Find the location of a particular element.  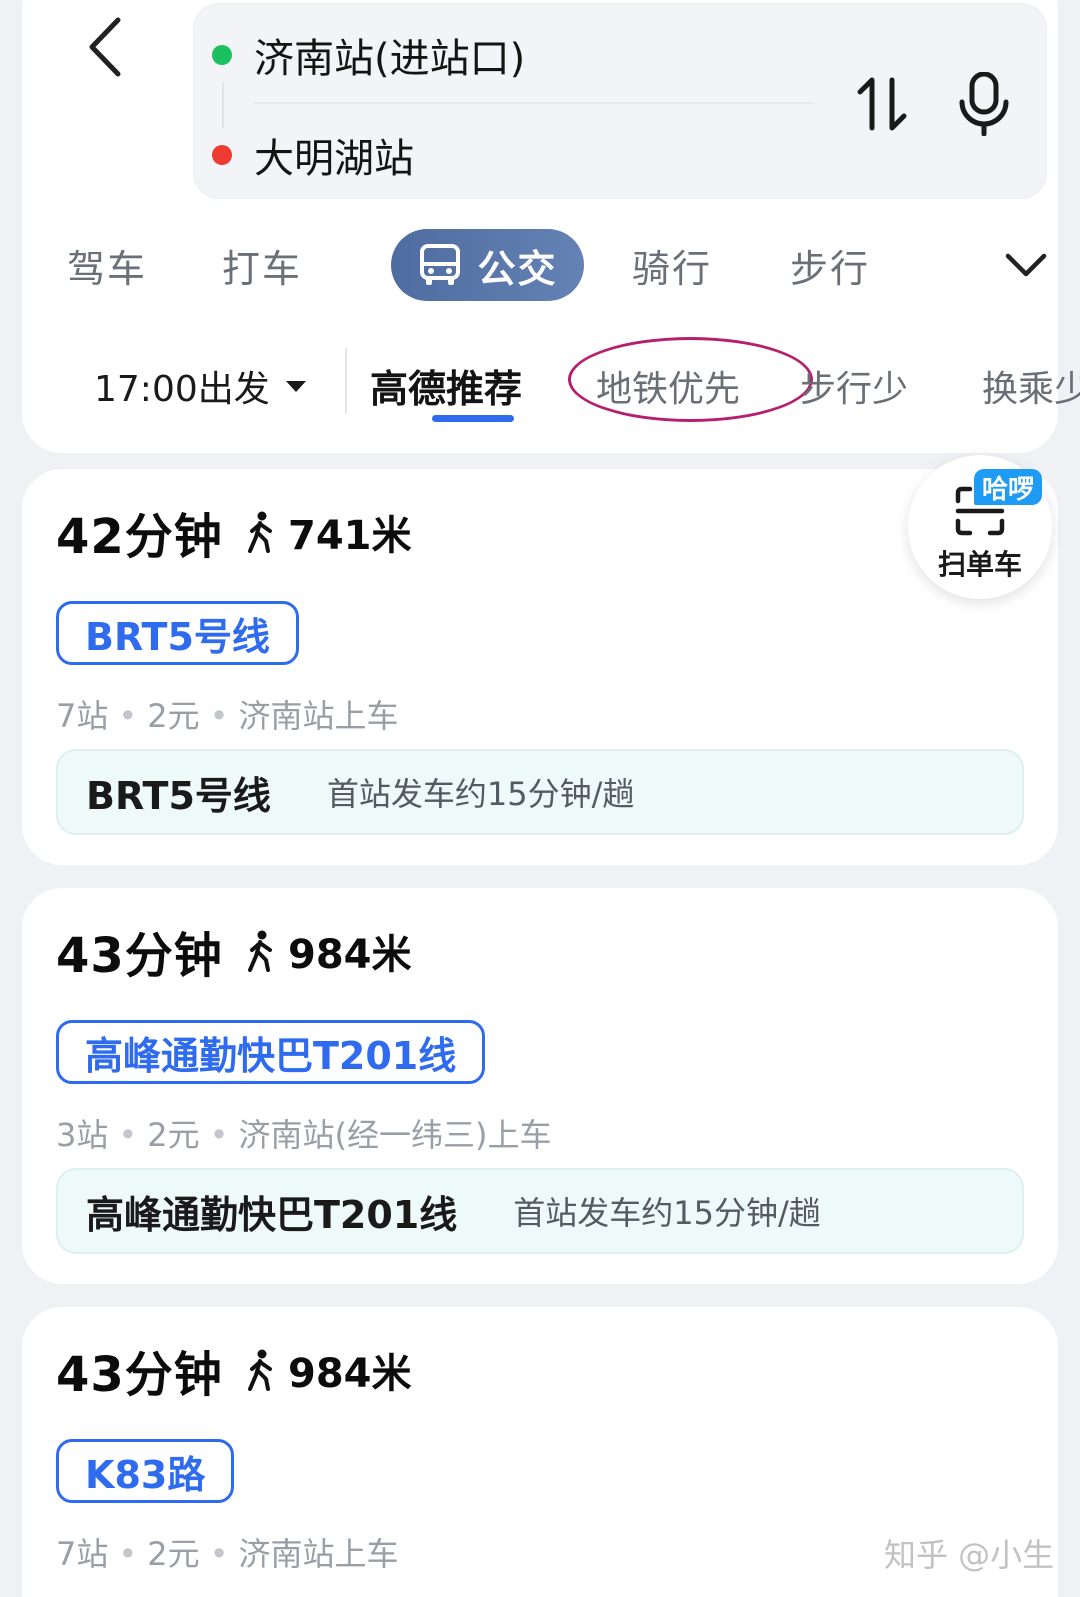

swap-icon is located at coordinates (882, 104).